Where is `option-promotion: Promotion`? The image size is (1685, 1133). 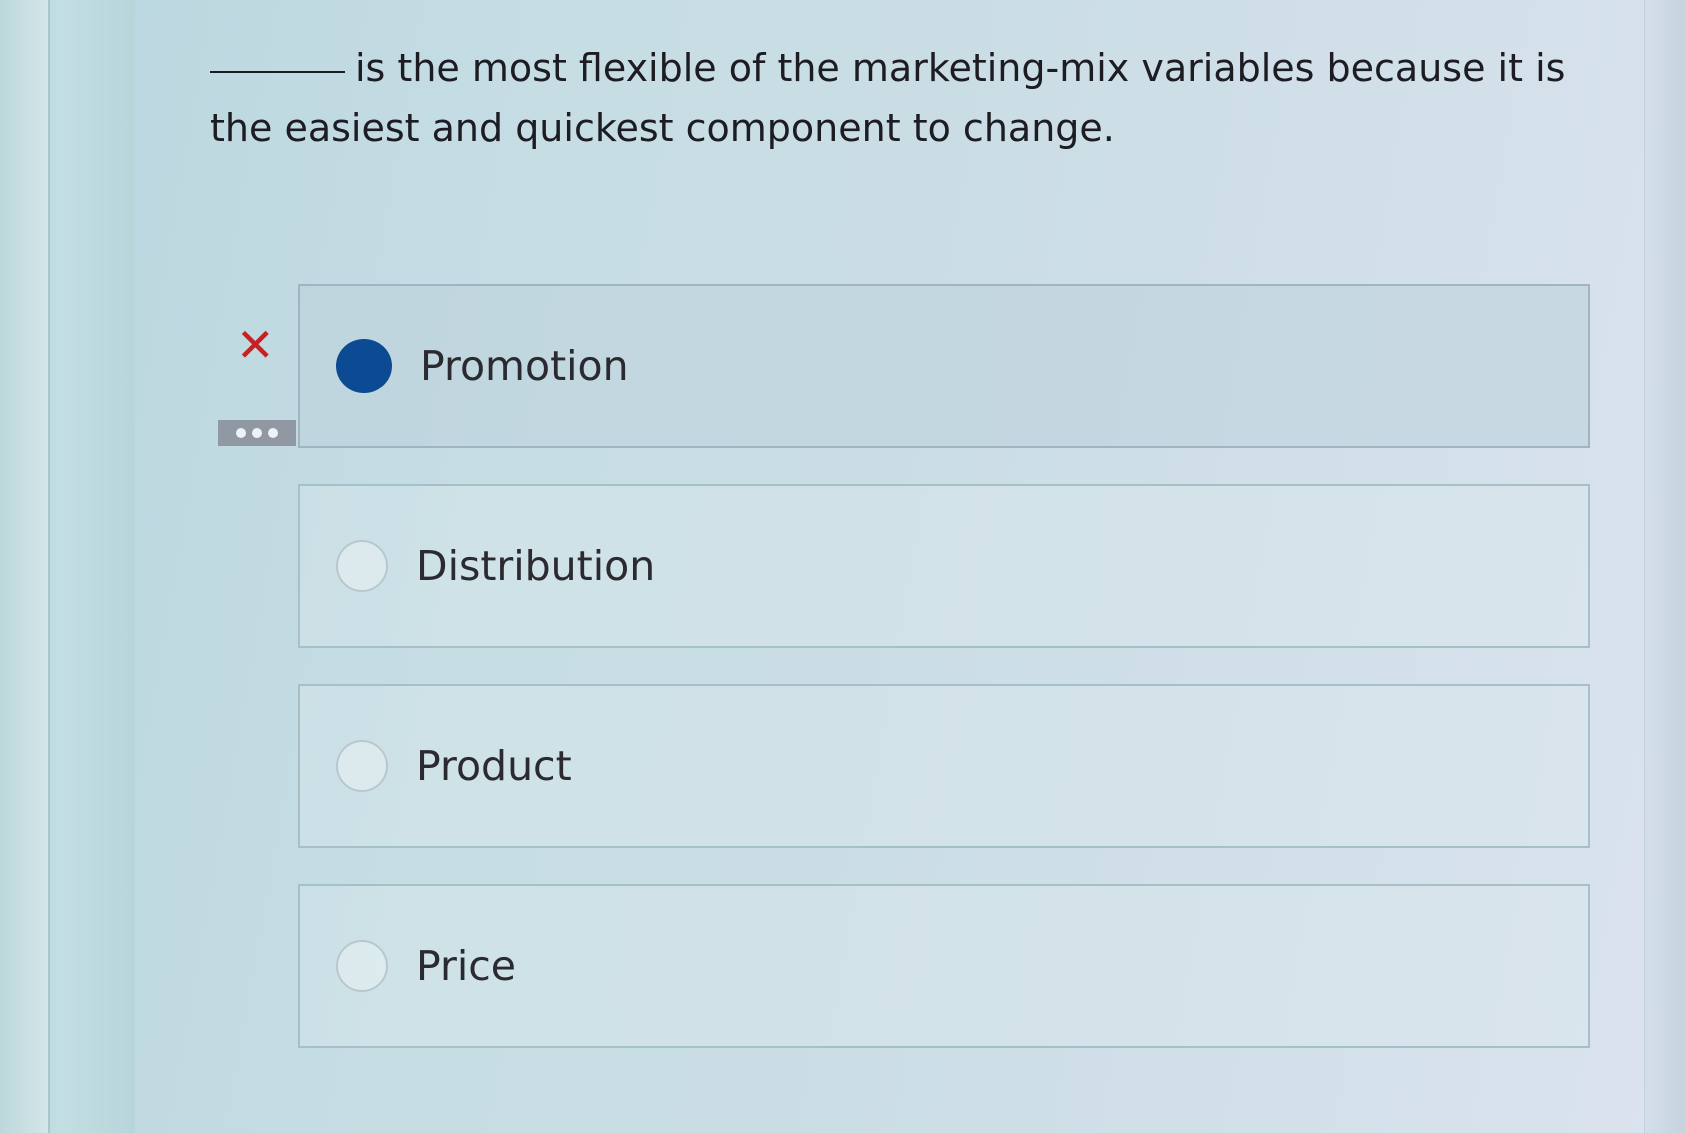 option-promotion: Promotion is located at coordinates (944, 366).